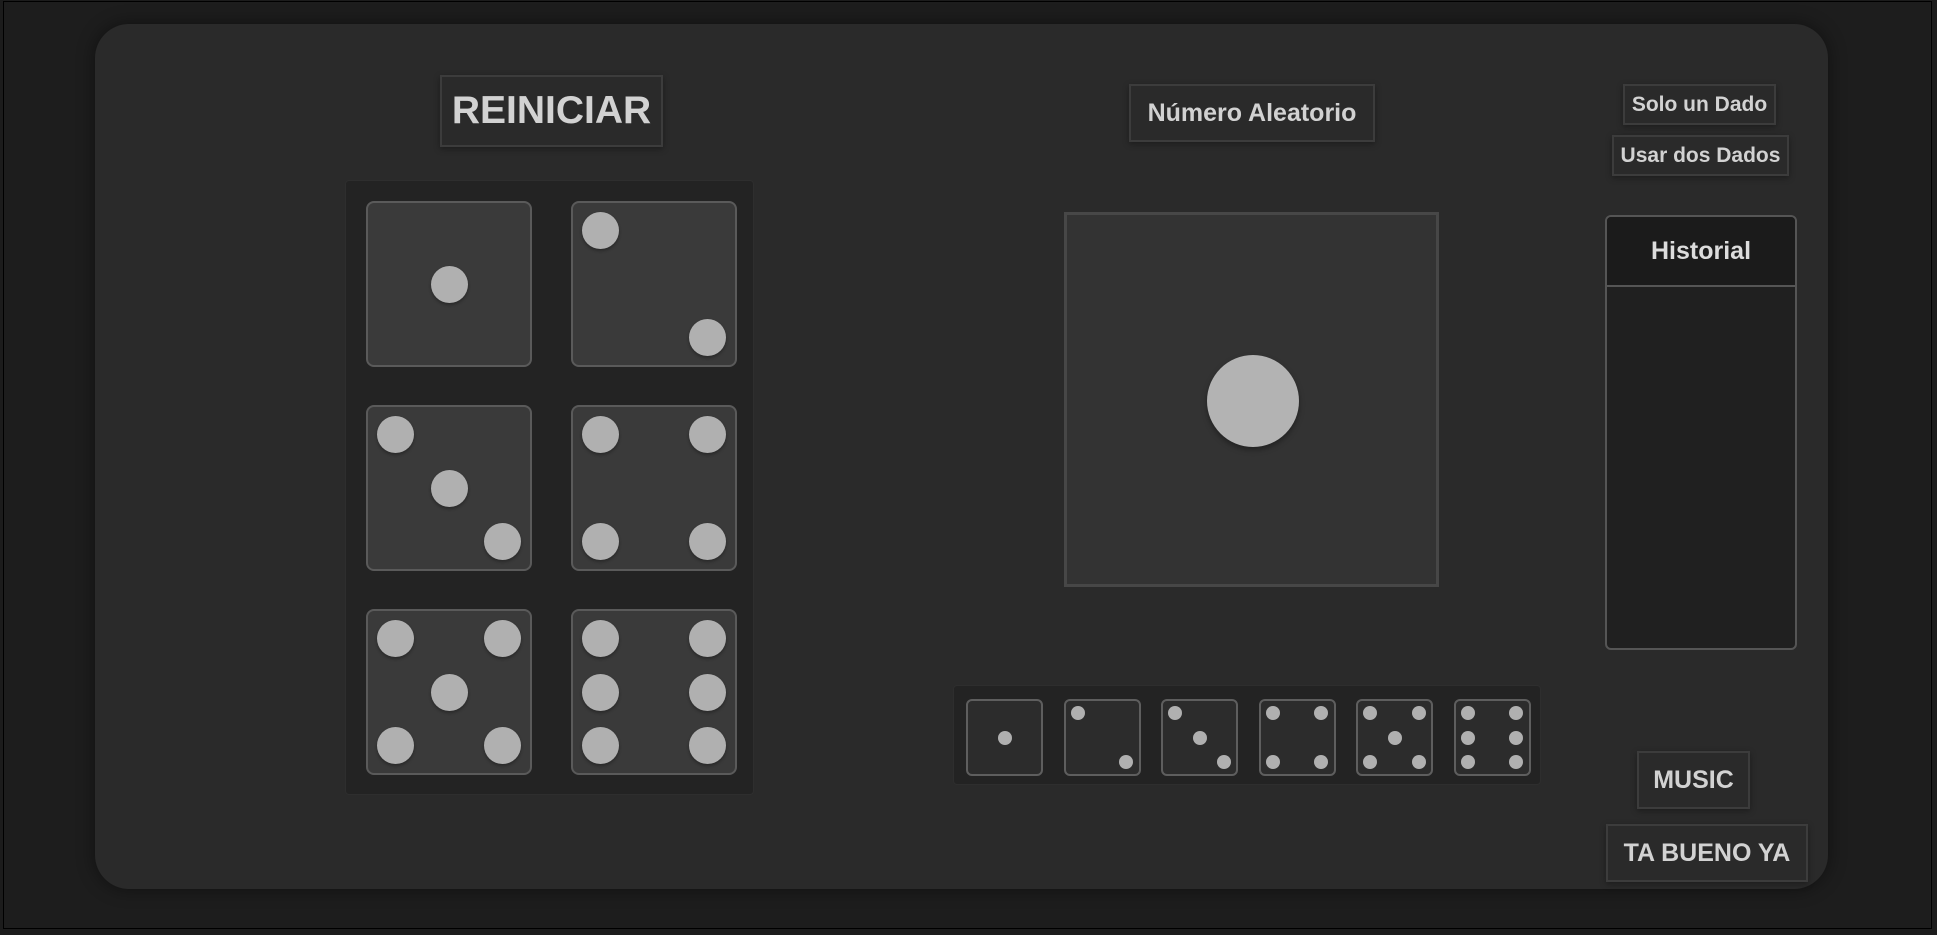 The image size is (1937, 935). I want to click on ta-bueno-ya-button: TA BUENO YA, so click(1707, 853).